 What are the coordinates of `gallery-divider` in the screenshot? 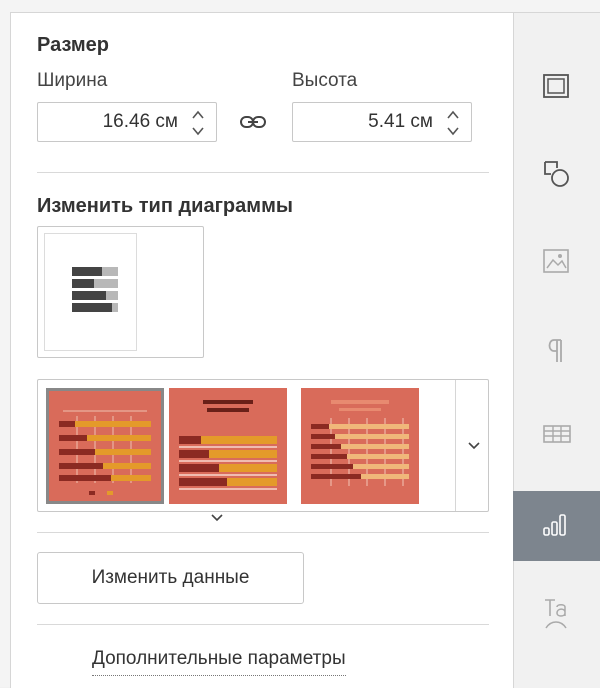 It's located at (455, 445).